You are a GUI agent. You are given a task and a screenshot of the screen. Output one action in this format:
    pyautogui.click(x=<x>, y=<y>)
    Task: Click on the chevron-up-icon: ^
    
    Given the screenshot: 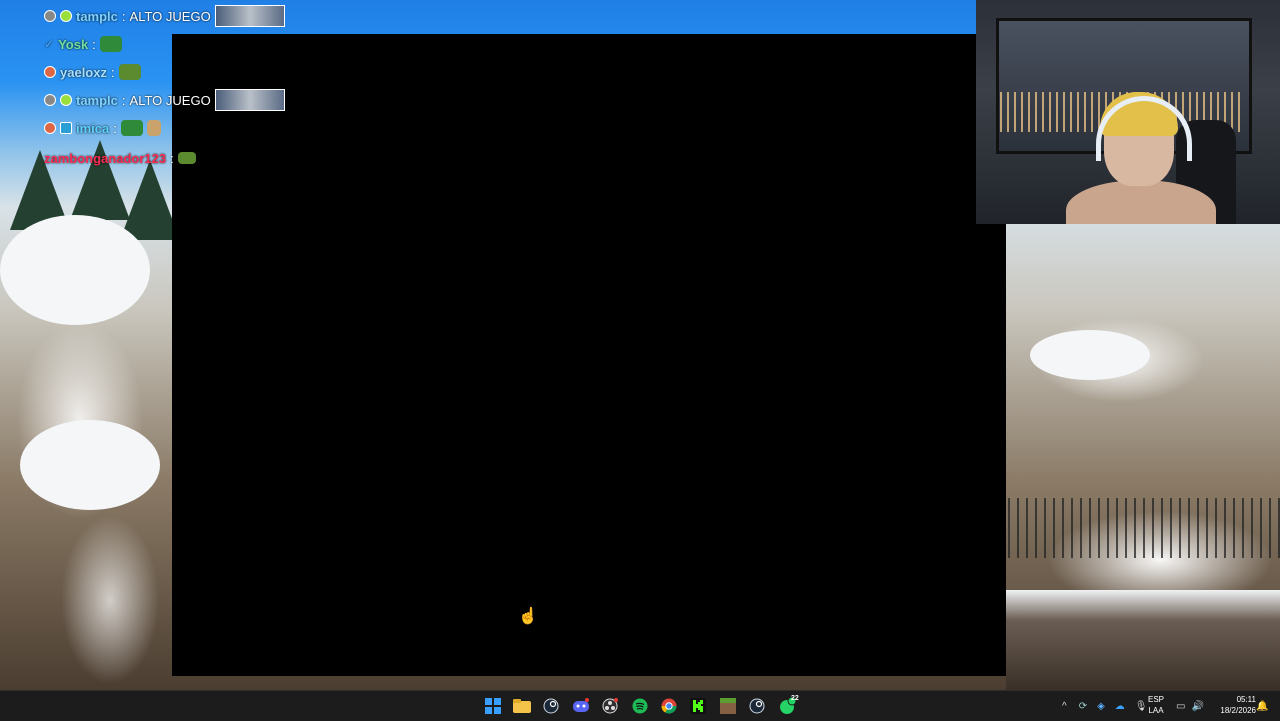 What is the action you would take?
    pyautogui.click(x=1064, y=706)
    